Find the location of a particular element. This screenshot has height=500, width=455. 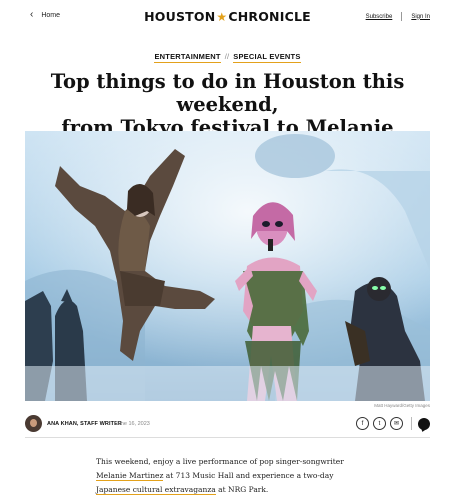

publish-date: June 16, 2023 is located at coordinates (132, 424).